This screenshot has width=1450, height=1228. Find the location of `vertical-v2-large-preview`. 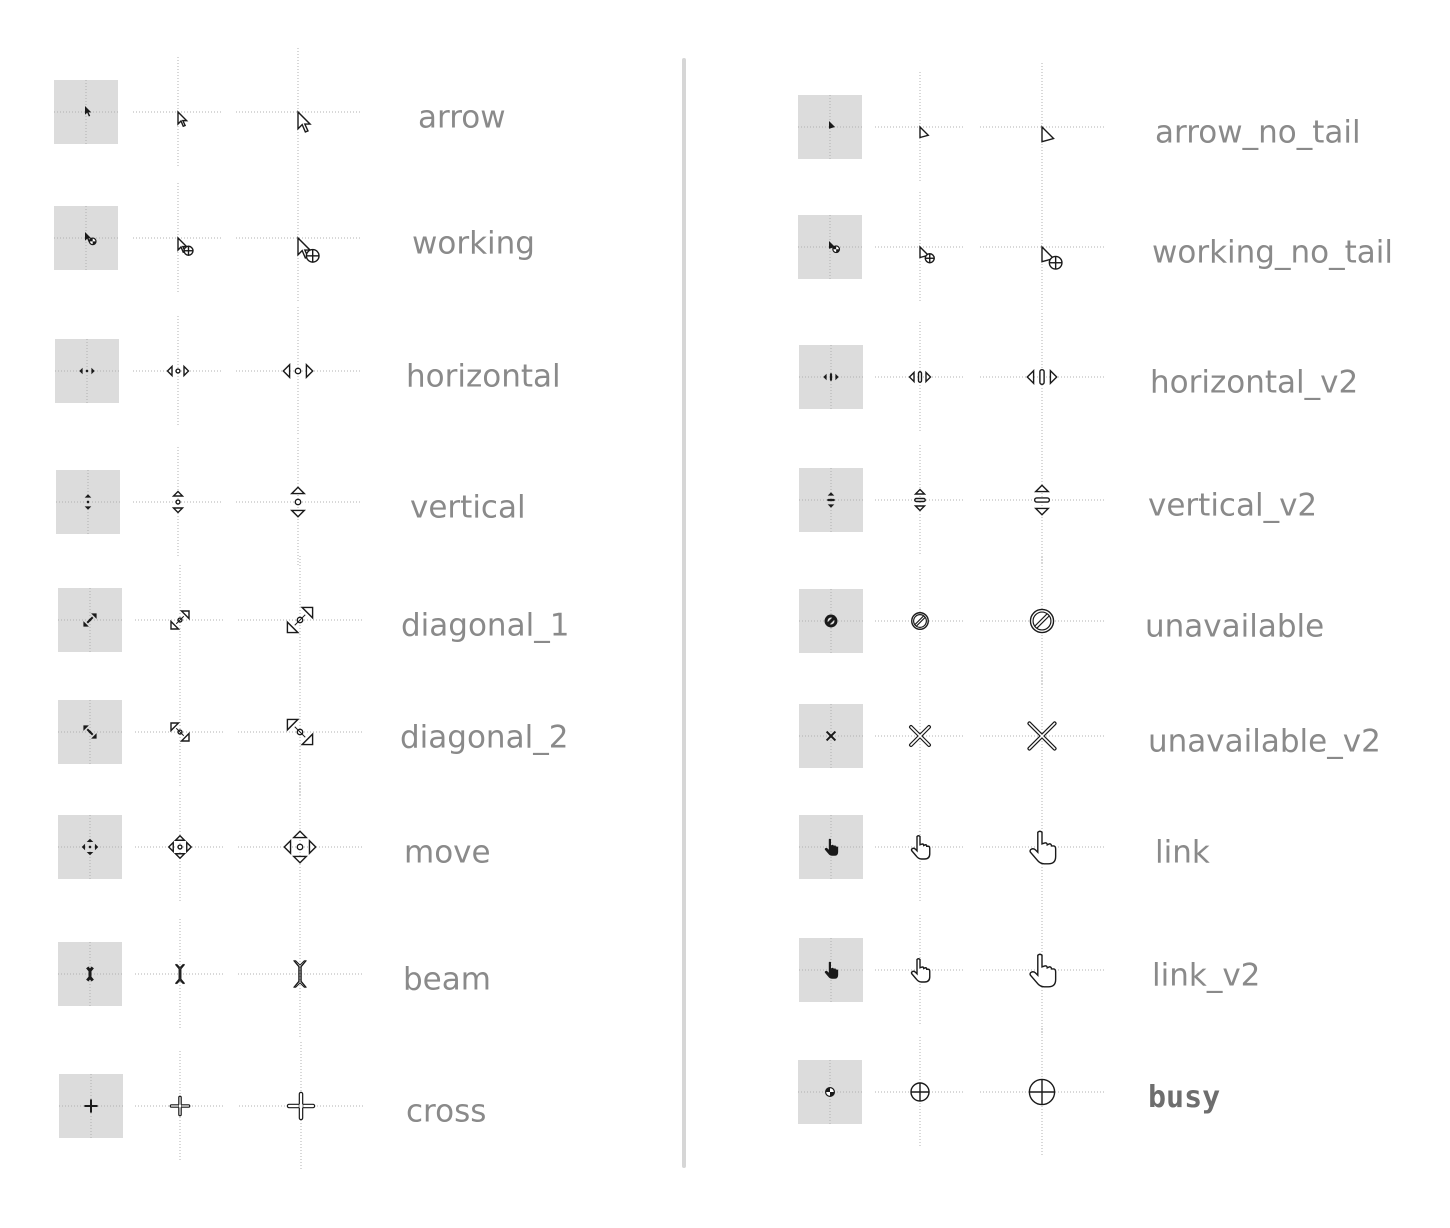

vertical-v2-large-preview is located at coordinates (1042, 500).